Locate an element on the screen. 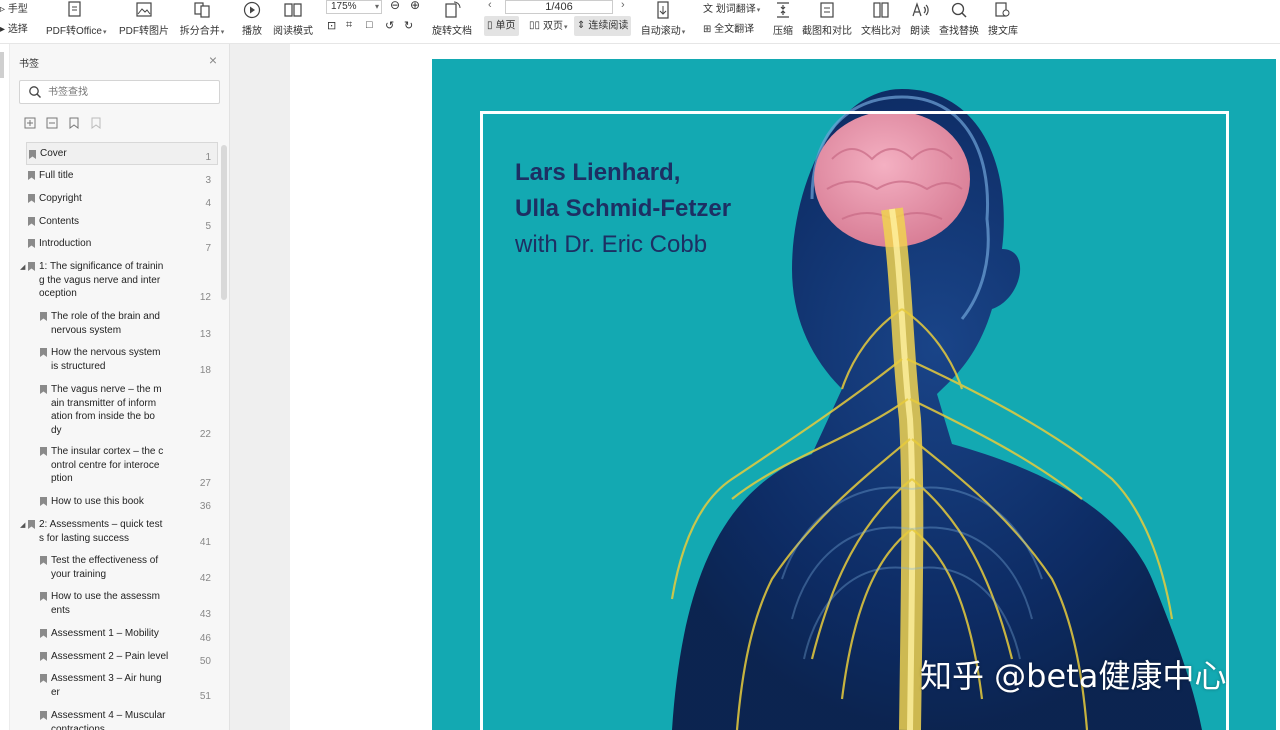 The width and height of the screenshot is (1280, 730). bookmark-item: Cover 1 is located at coordinates (122, 153).